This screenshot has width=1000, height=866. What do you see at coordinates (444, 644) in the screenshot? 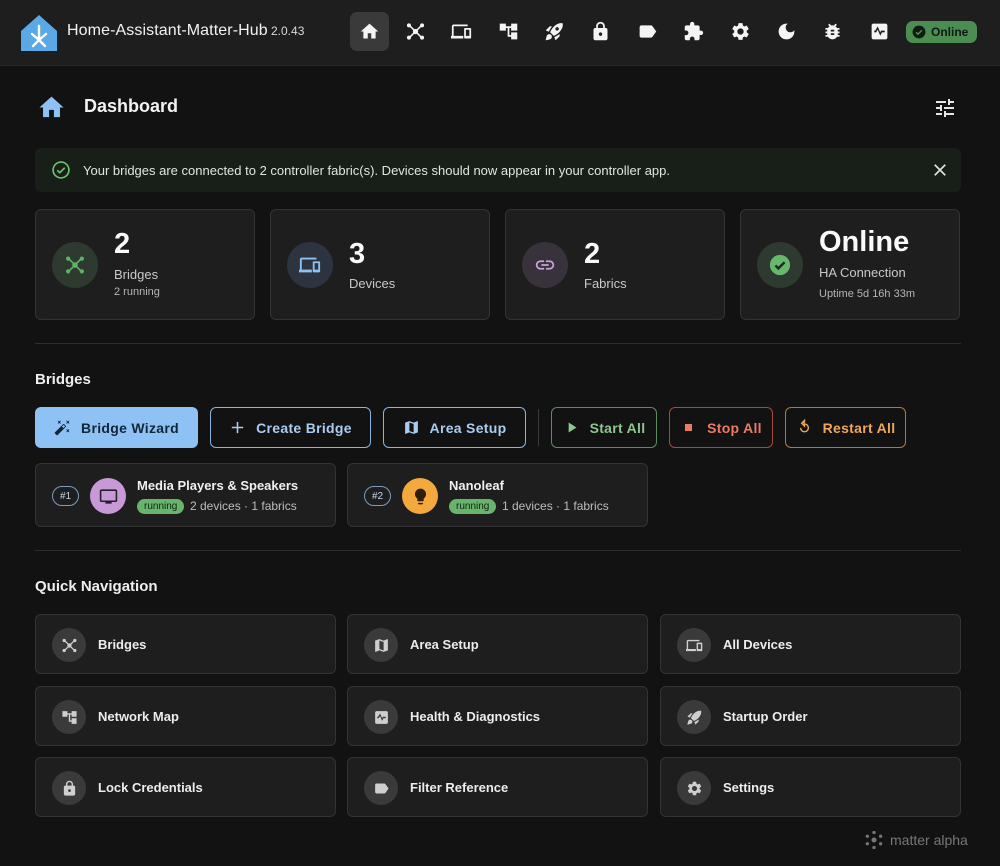
I see `quick-nav-label: Area Setup` at bounding box center [444, 644].